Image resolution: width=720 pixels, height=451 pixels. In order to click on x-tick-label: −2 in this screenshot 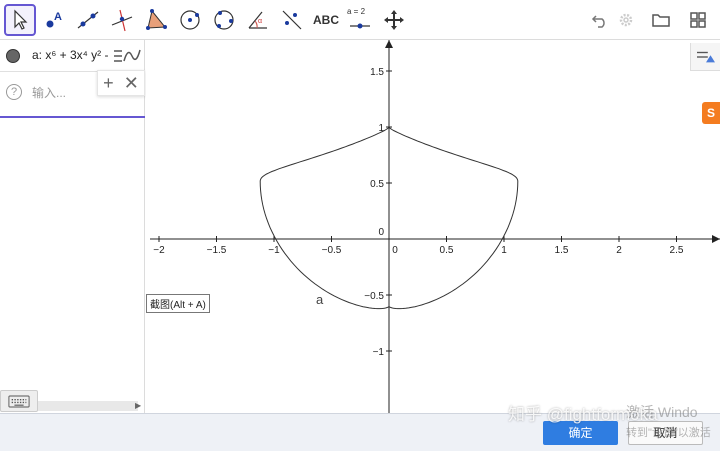, I will do `click(159, 250)`.